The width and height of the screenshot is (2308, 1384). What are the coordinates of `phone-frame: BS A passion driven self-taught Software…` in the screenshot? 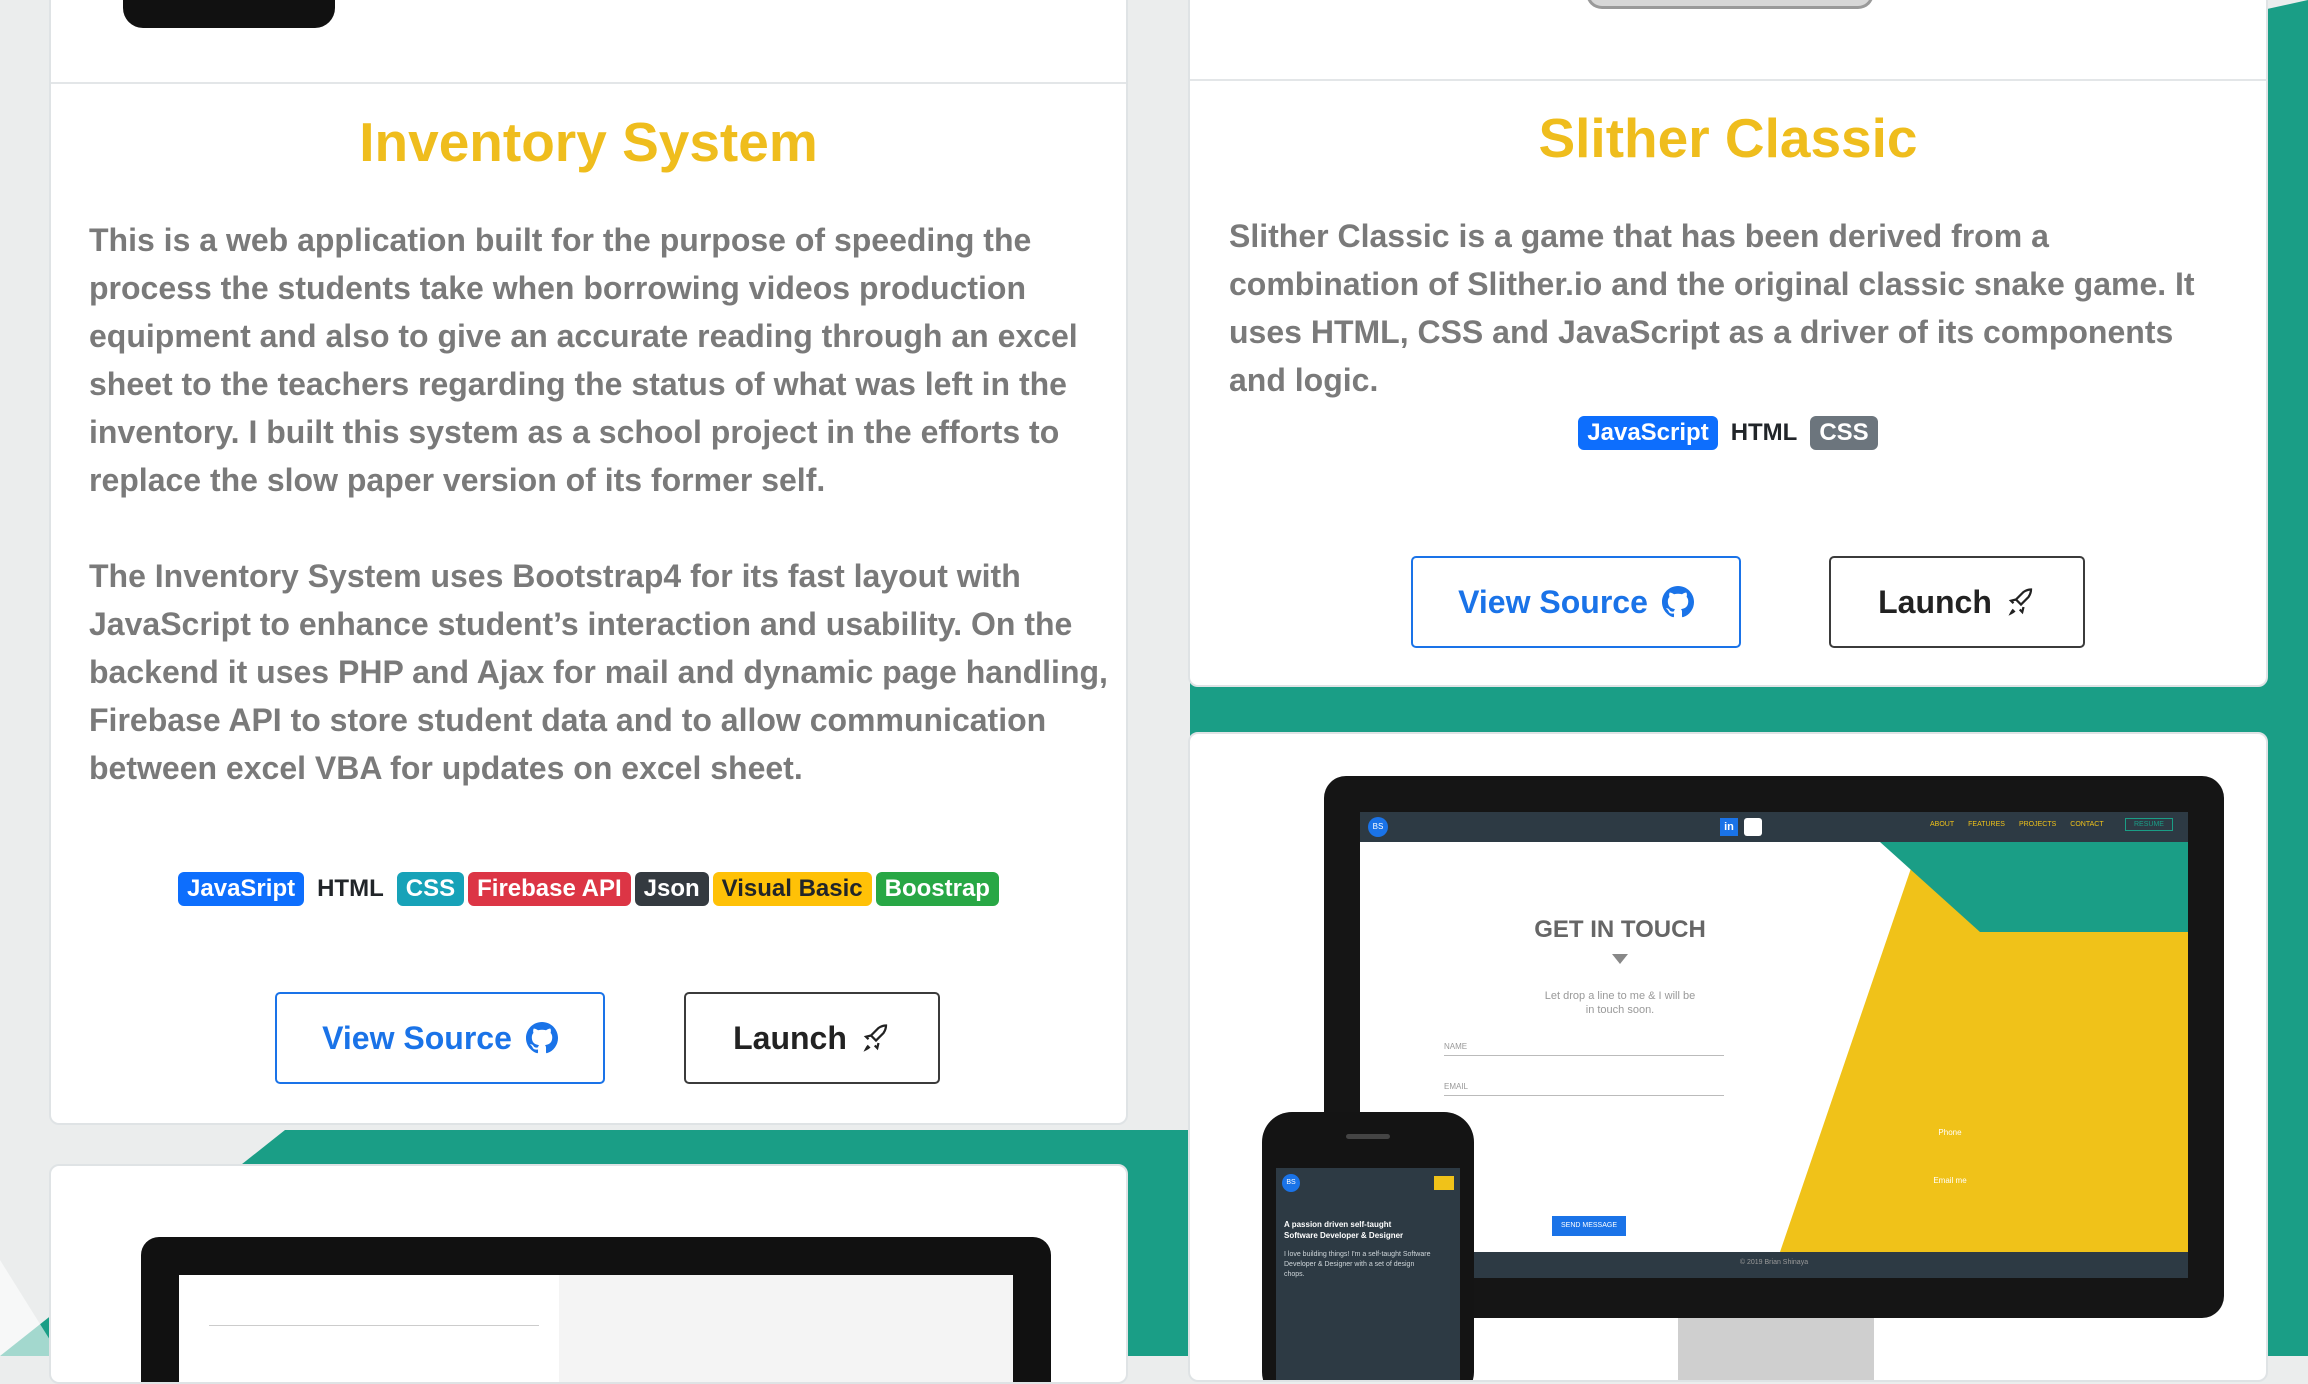 It's located at (1368, 1246).